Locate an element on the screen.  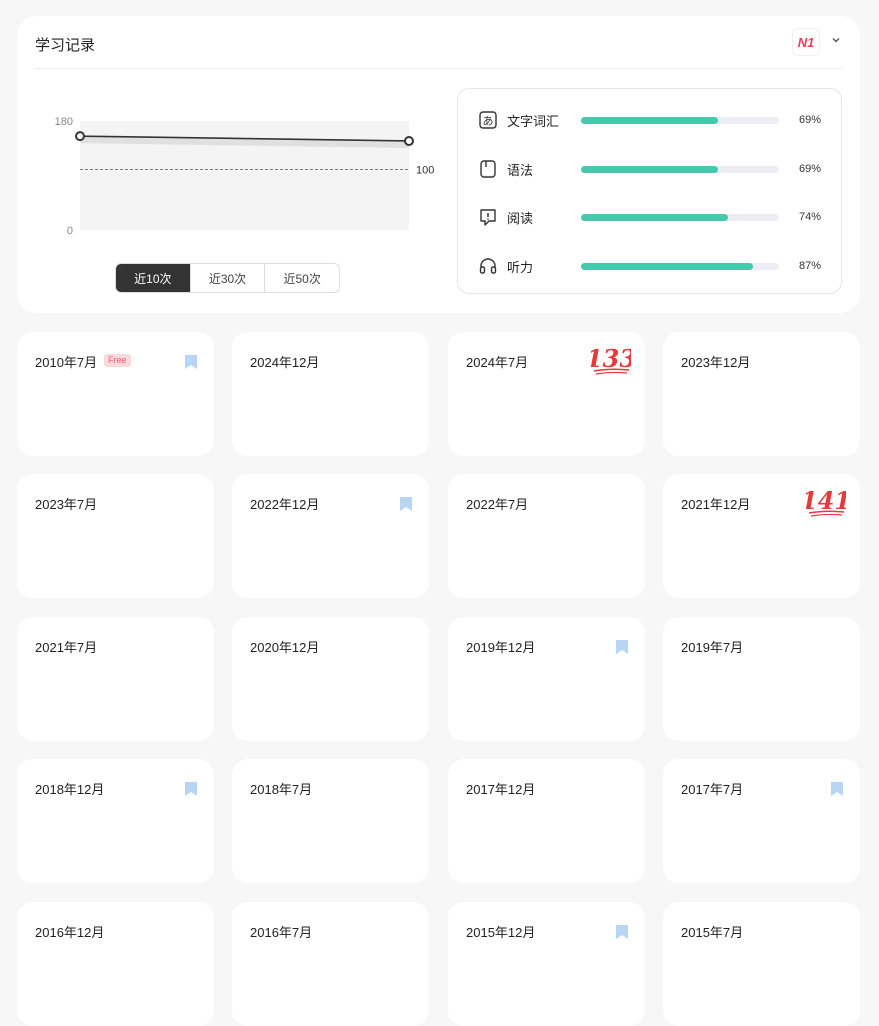
vocabulary-icon: あ is located at coordinates (488, 120).